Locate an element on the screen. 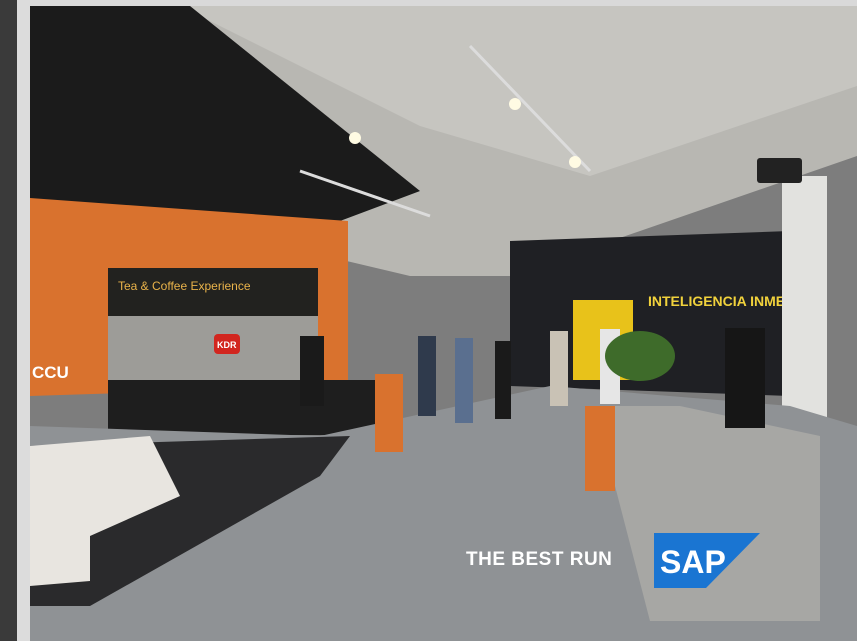 Image resolution: width=857 pixels, height=641 pixels. counter-sign-text: Tea & Coffee Experience is located at coordinates (184, 286).